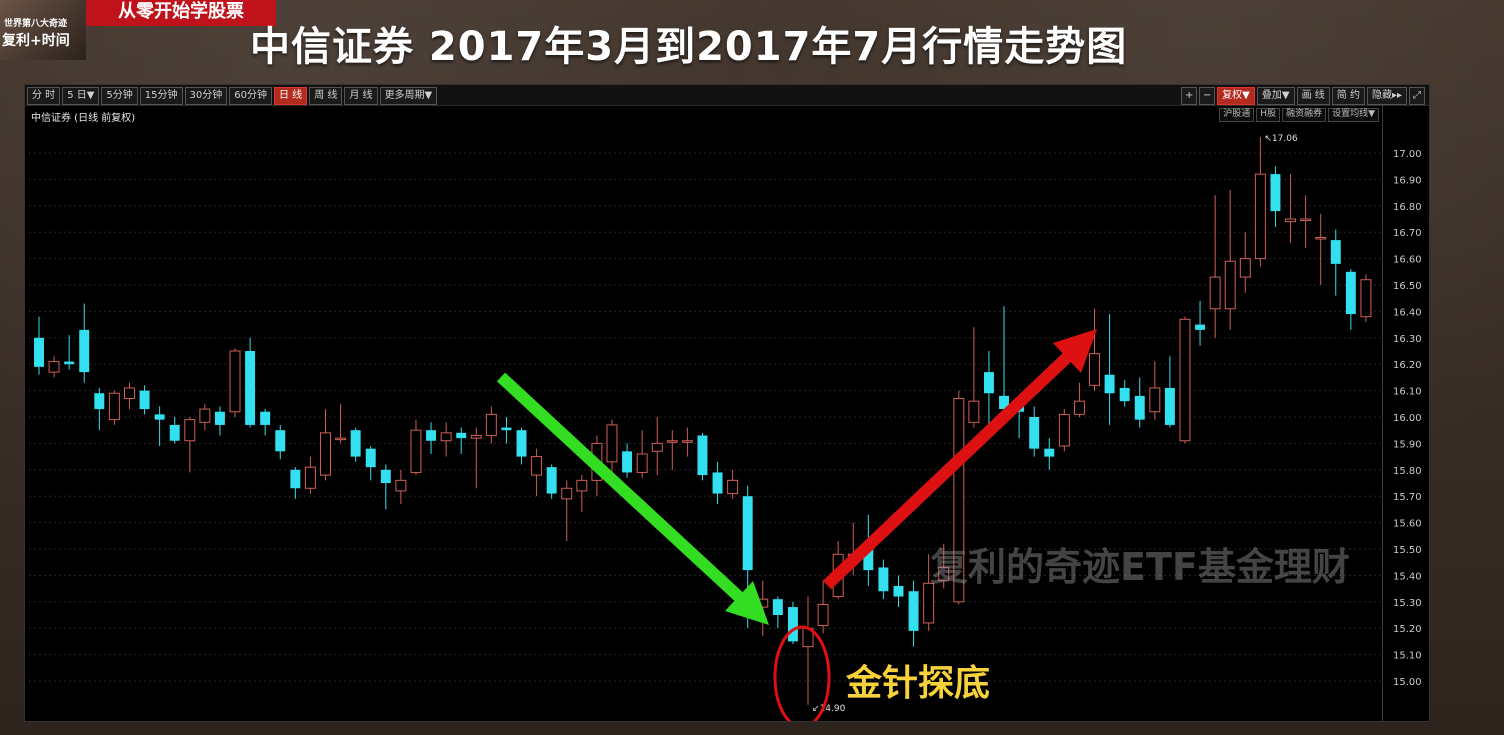 The image size is (1504, 735). I want to click on y-tick-label: 15.50, so click(1407, 550).